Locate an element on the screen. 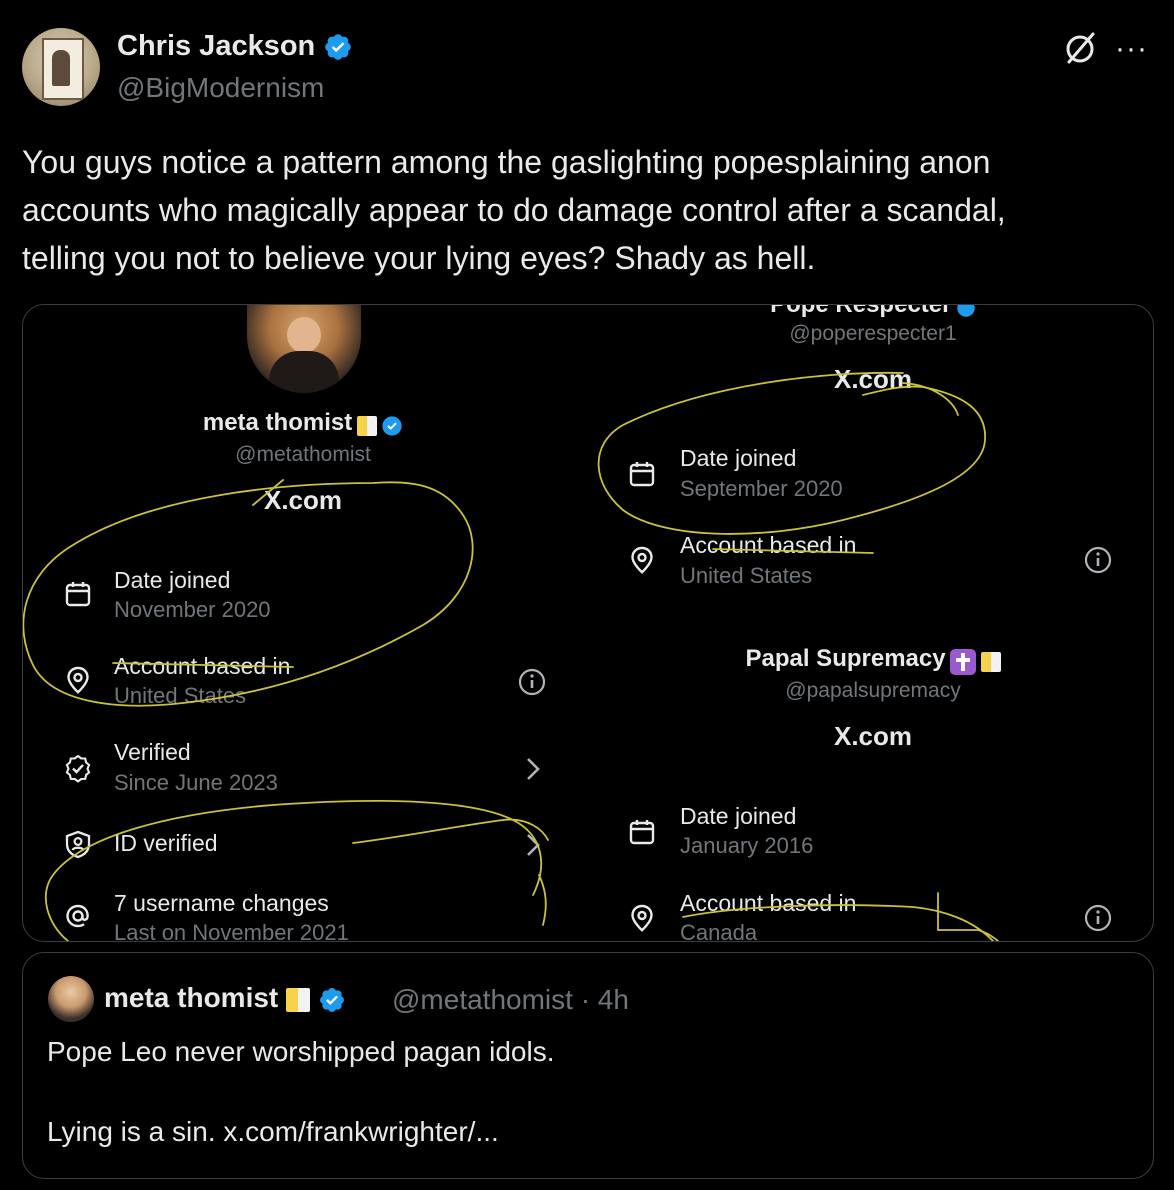 The image size is (1174, 1190). quoted-author-name-row: meta thomist is located at coordinates (225, 998).